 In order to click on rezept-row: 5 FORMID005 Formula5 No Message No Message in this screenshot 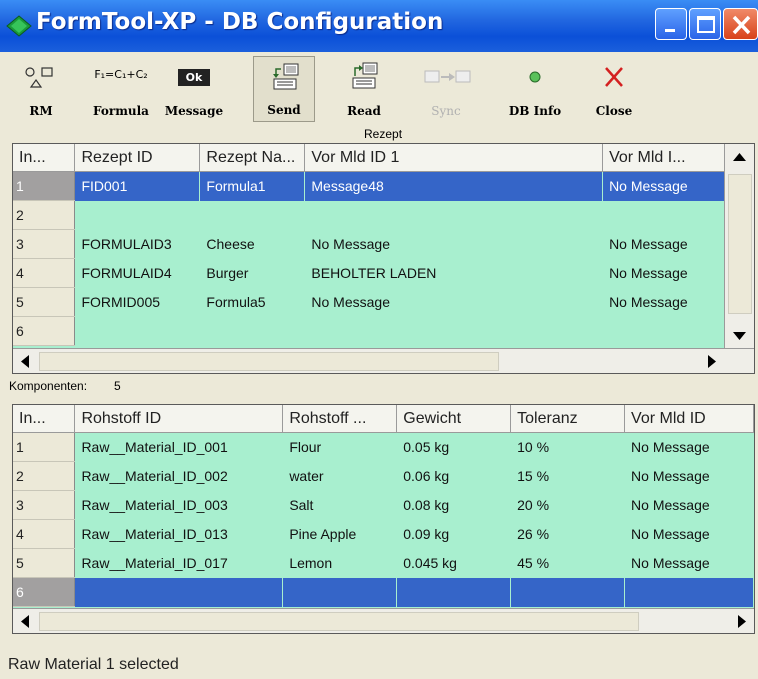, I will do `click(375, 302)`.